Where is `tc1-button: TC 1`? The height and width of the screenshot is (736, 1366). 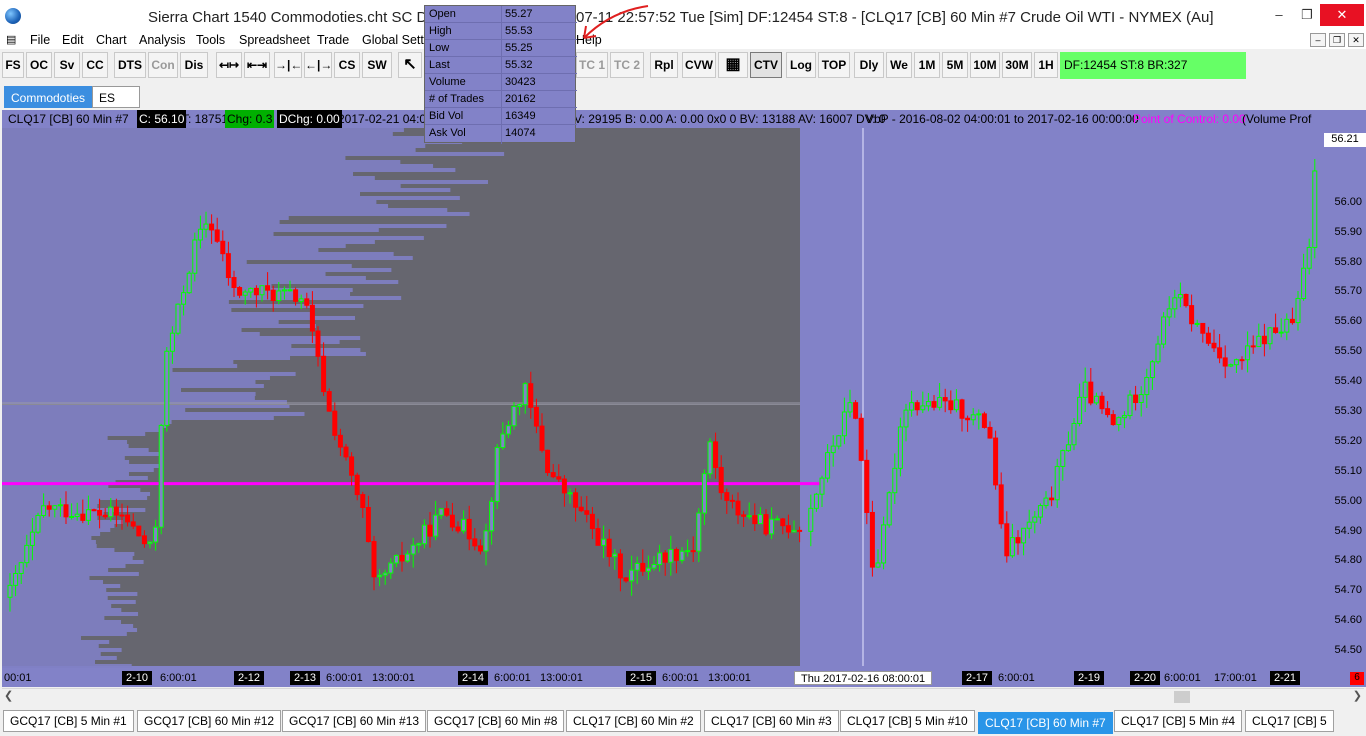 tc1-button: TC 1 is located at coordinates (592, 65).